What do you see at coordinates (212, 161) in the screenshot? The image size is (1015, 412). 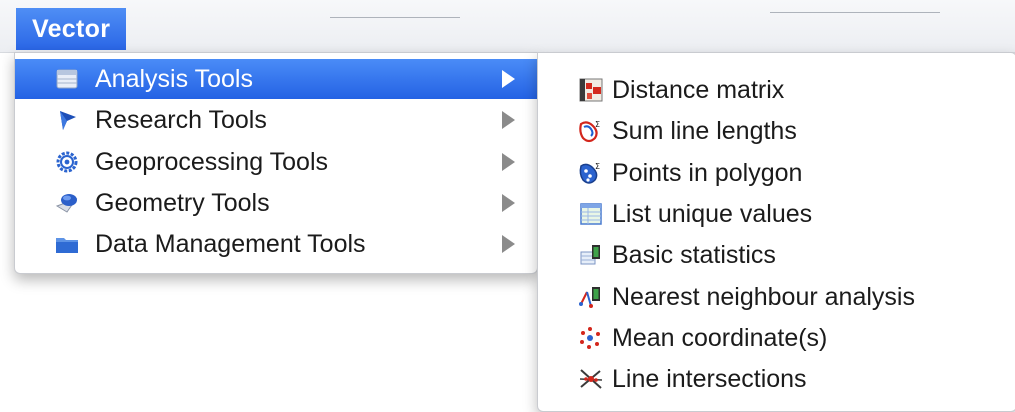 I see `menu-item-label: Geoprocessing Tools` at bounding box center [212, 161].